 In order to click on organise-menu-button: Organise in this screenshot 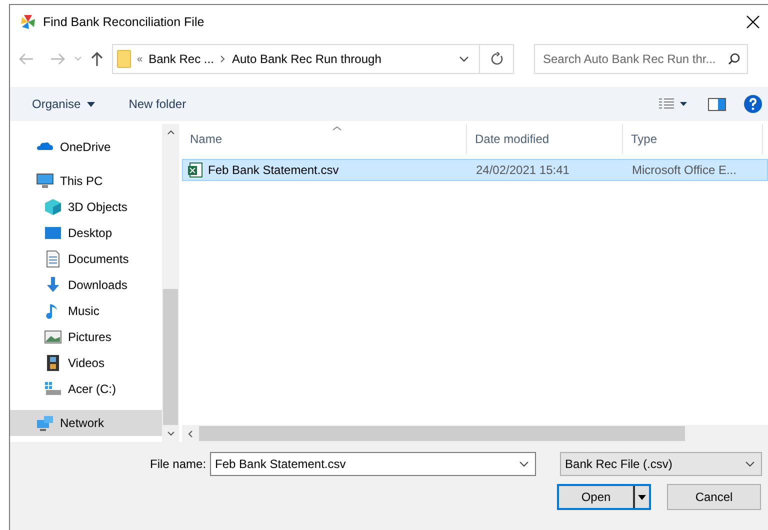, I will do `click(63, 104)`.